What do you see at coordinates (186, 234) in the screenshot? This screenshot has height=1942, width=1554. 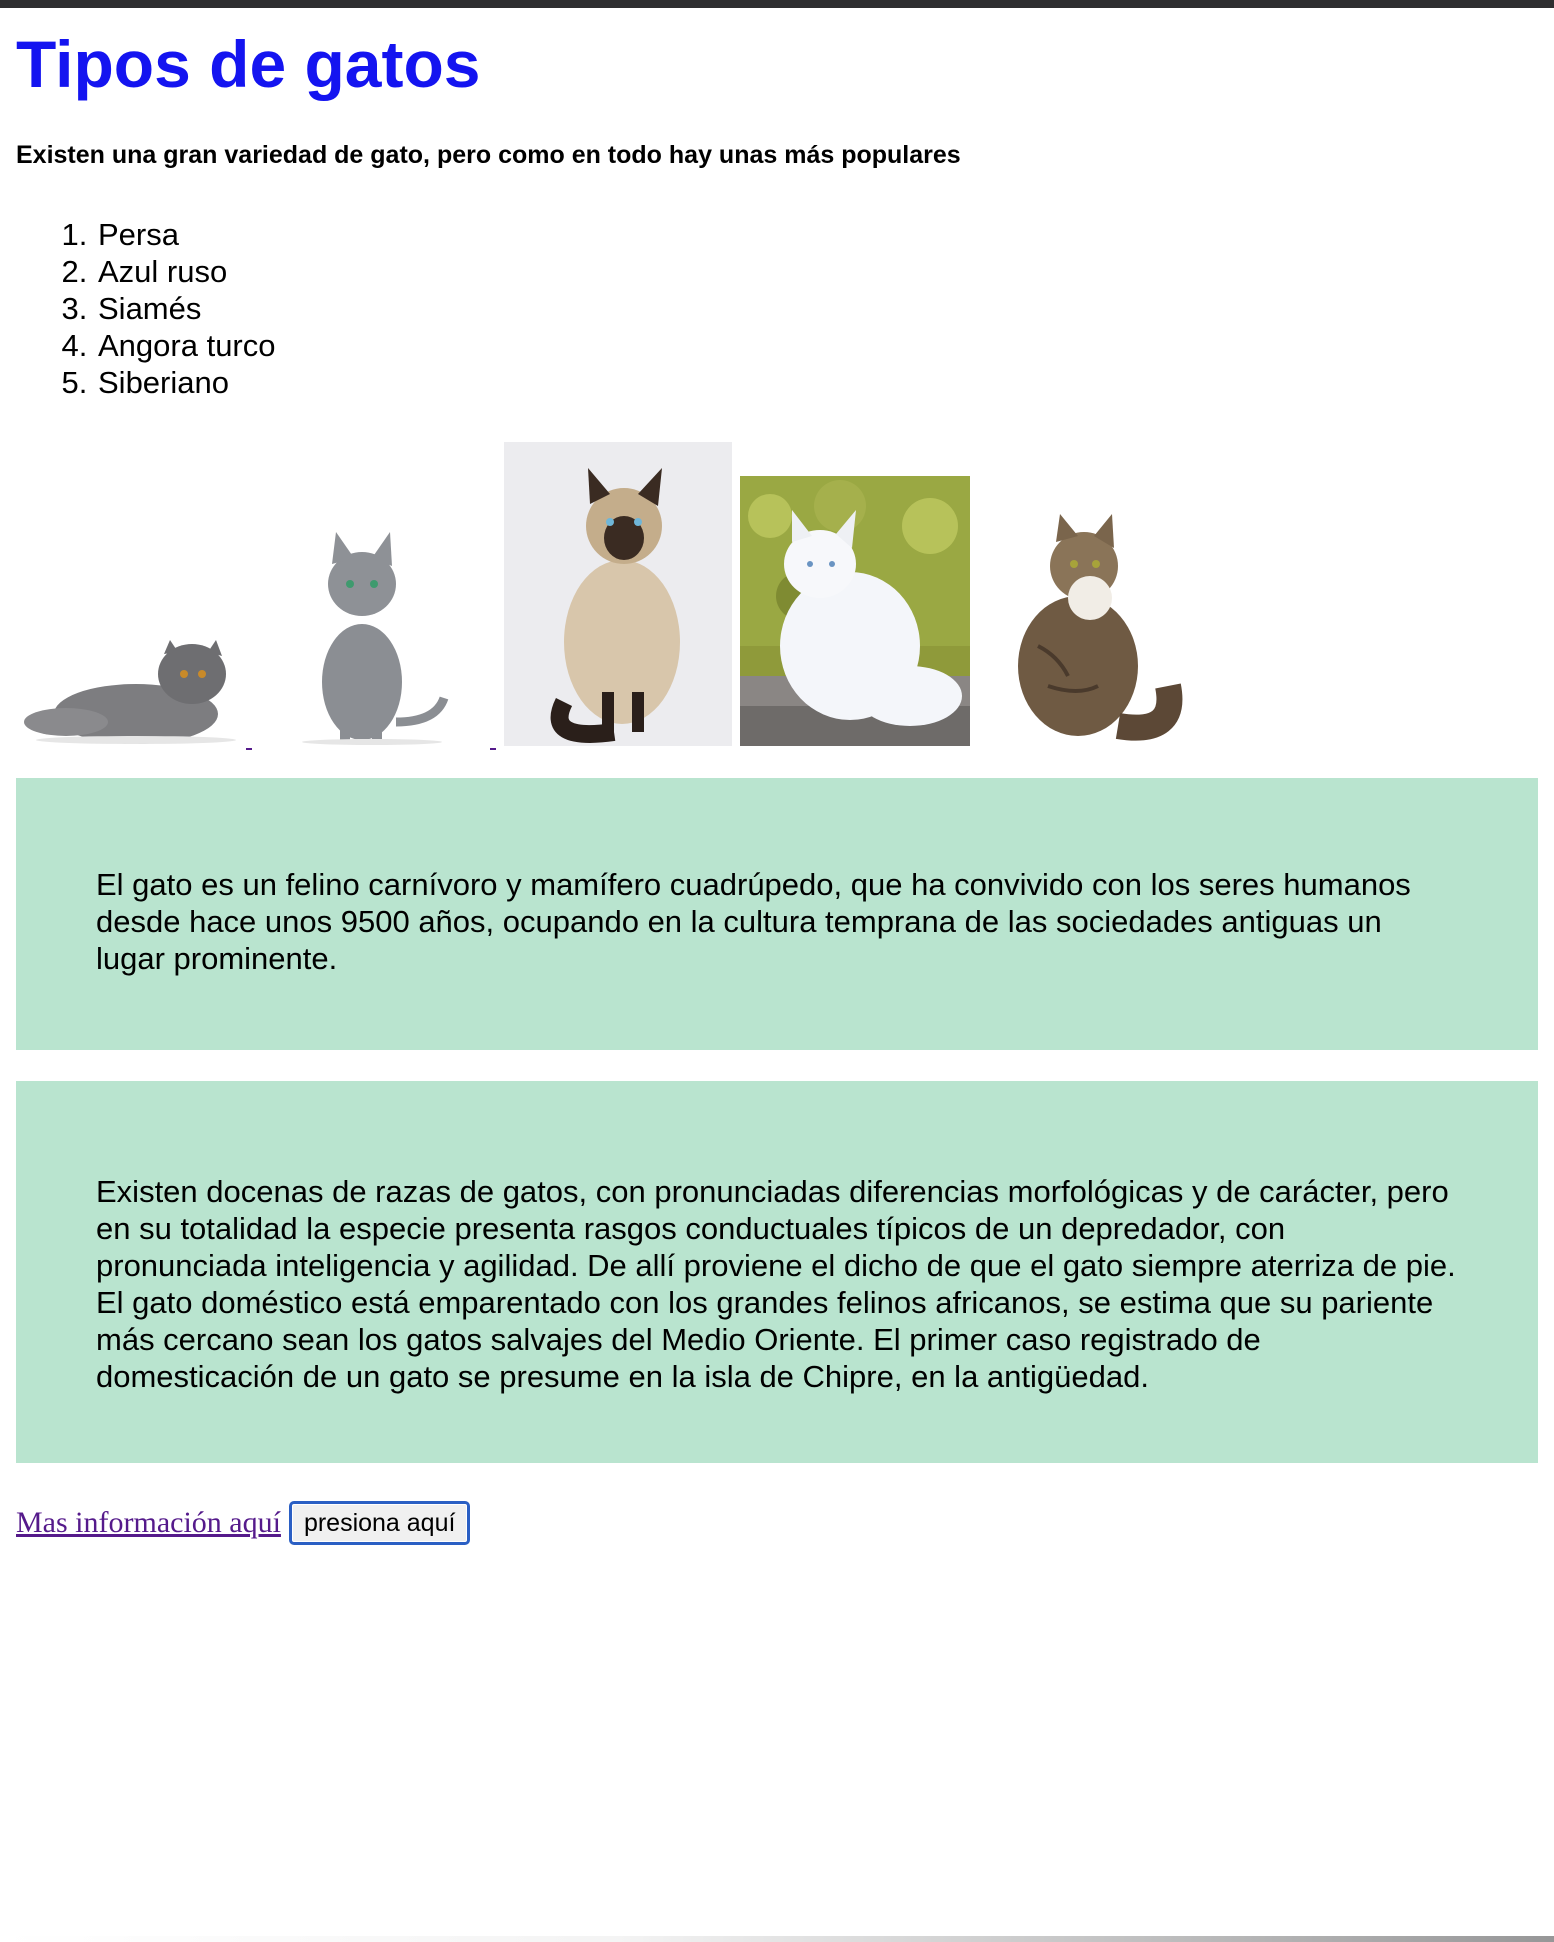 I see `list-item: Persa` at bounding box center [186, 234].